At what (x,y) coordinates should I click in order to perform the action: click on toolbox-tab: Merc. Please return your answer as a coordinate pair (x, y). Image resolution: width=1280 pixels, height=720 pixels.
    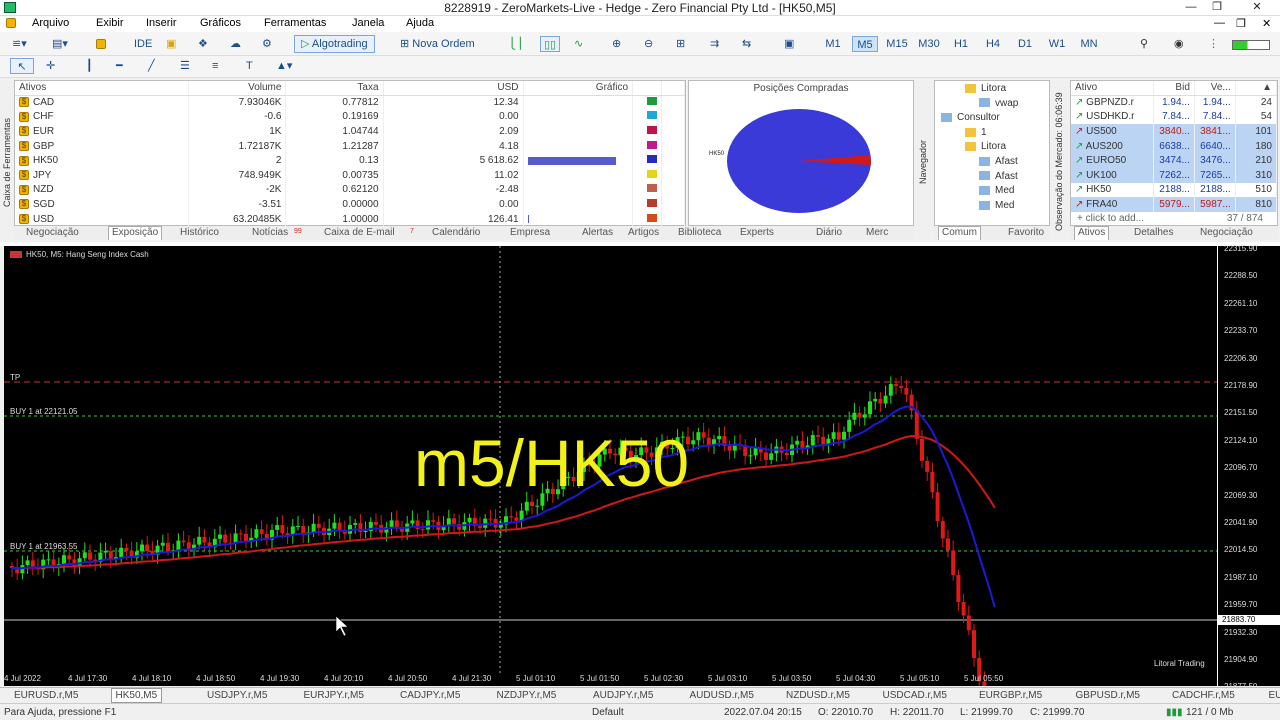
    Looking at the image, I should click on (877, 232).